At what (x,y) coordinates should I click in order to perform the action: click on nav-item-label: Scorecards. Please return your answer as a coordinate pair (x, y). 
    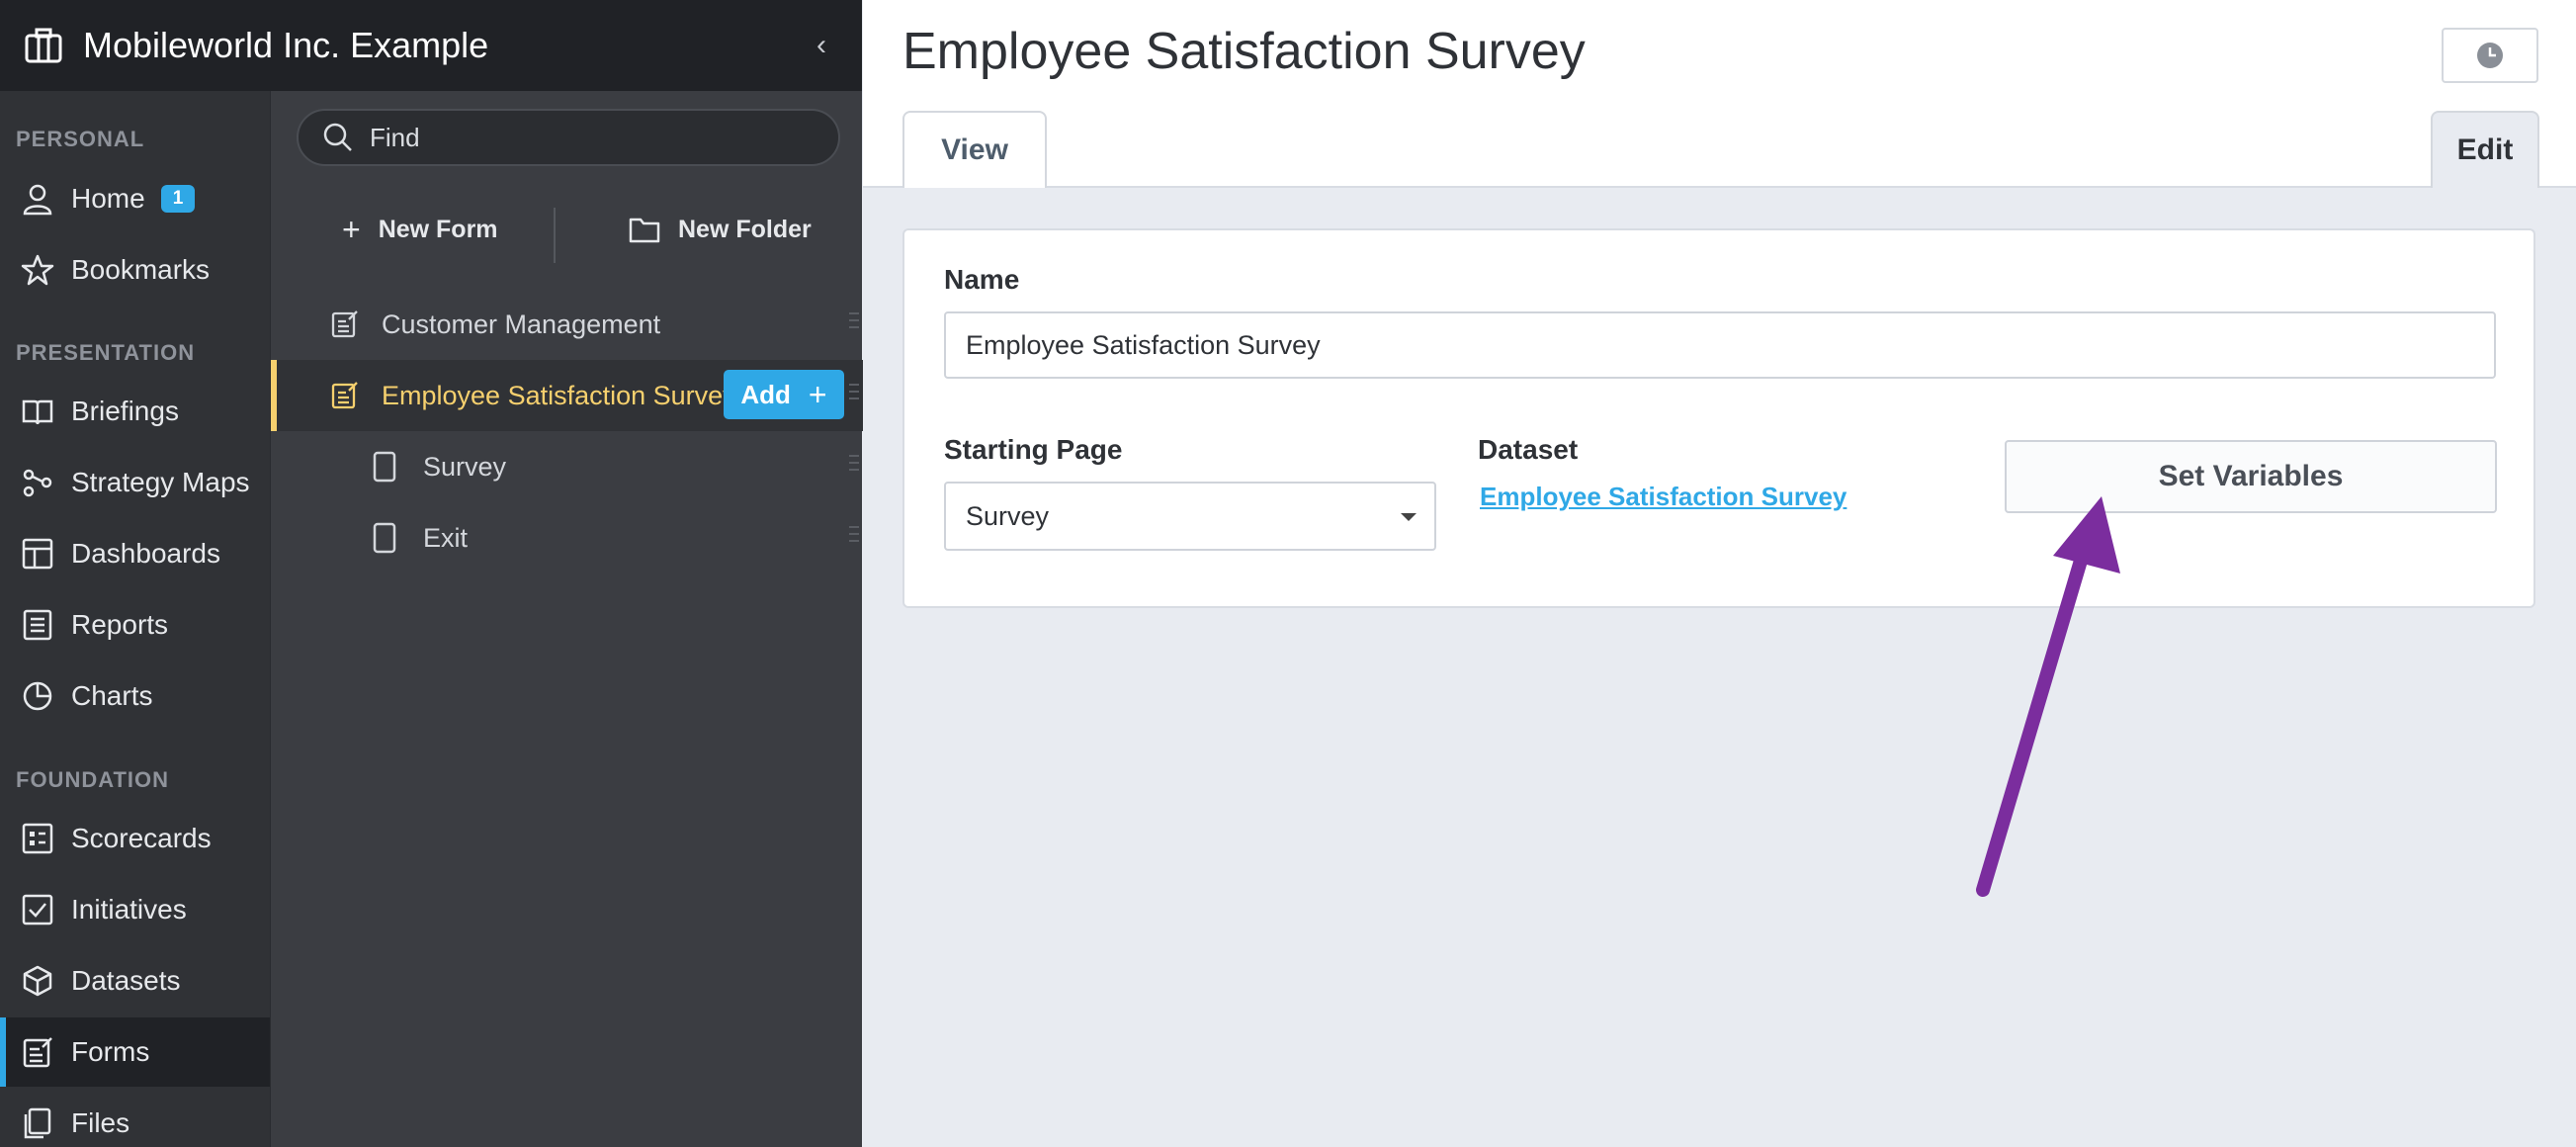
    Looking at the image, I should click on (141, 838).